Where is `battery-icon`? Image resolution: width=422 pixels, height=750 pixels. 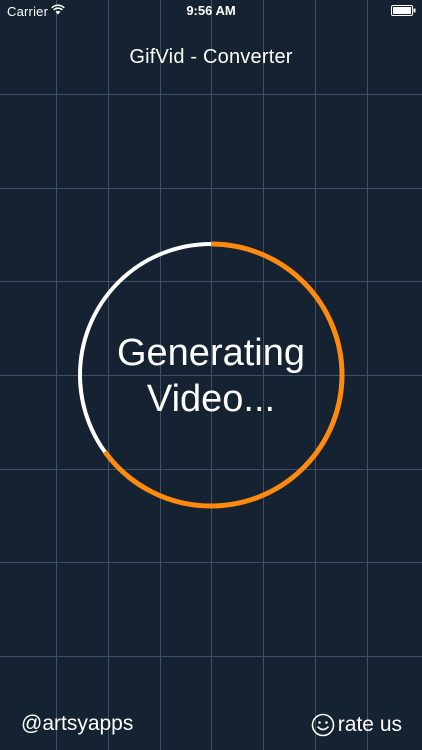 battery-icon is located at coordinates (403, 10).